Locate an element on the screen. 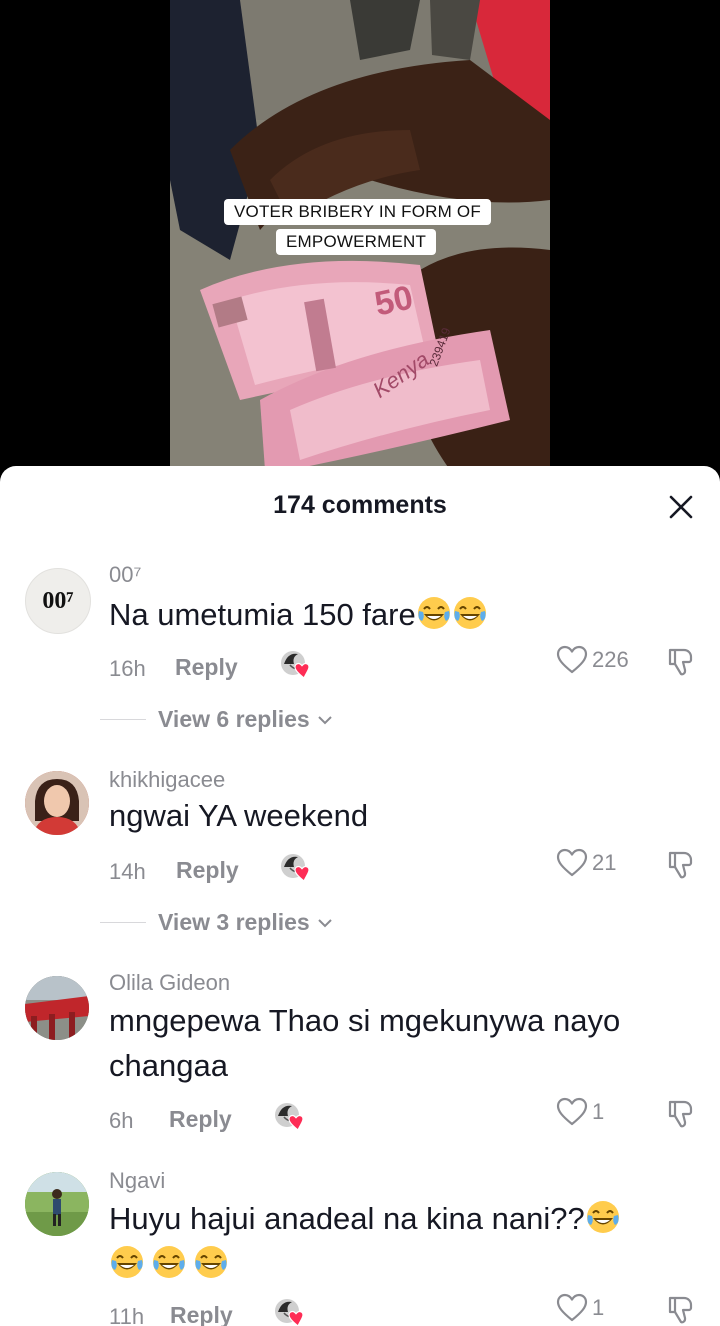 The width and height of the screenshot is (720, 1326). comment-text: Na umetumia 150 fare is located at coordinates (404, 614).